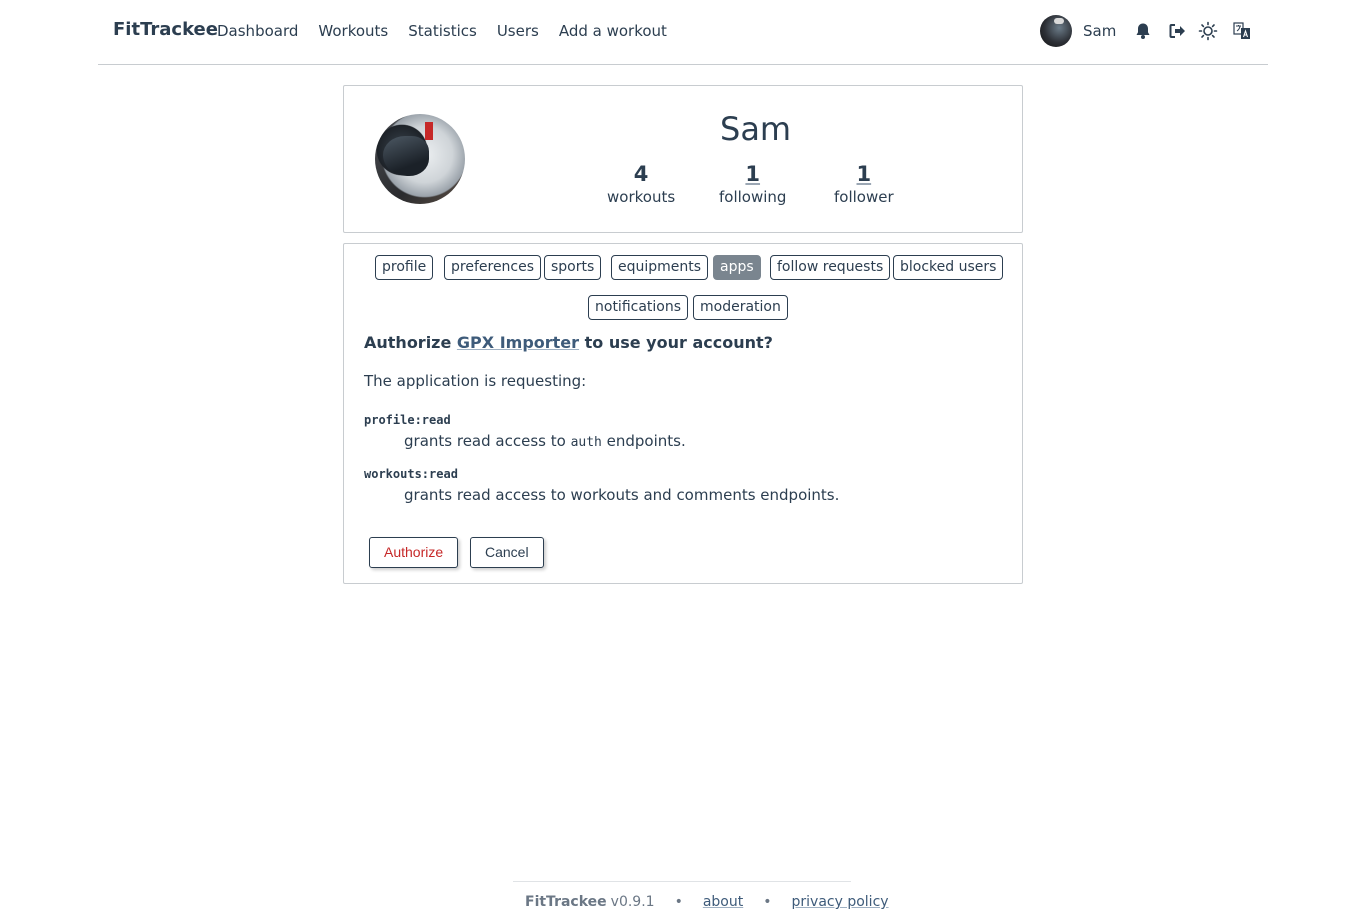 The width and height of the screenshot is (1366, 921). What do you see at coordinates (840, 902) in the screenshot?
I see `footer-privacy-link: privacy policy` at bounding box center [840, 902].